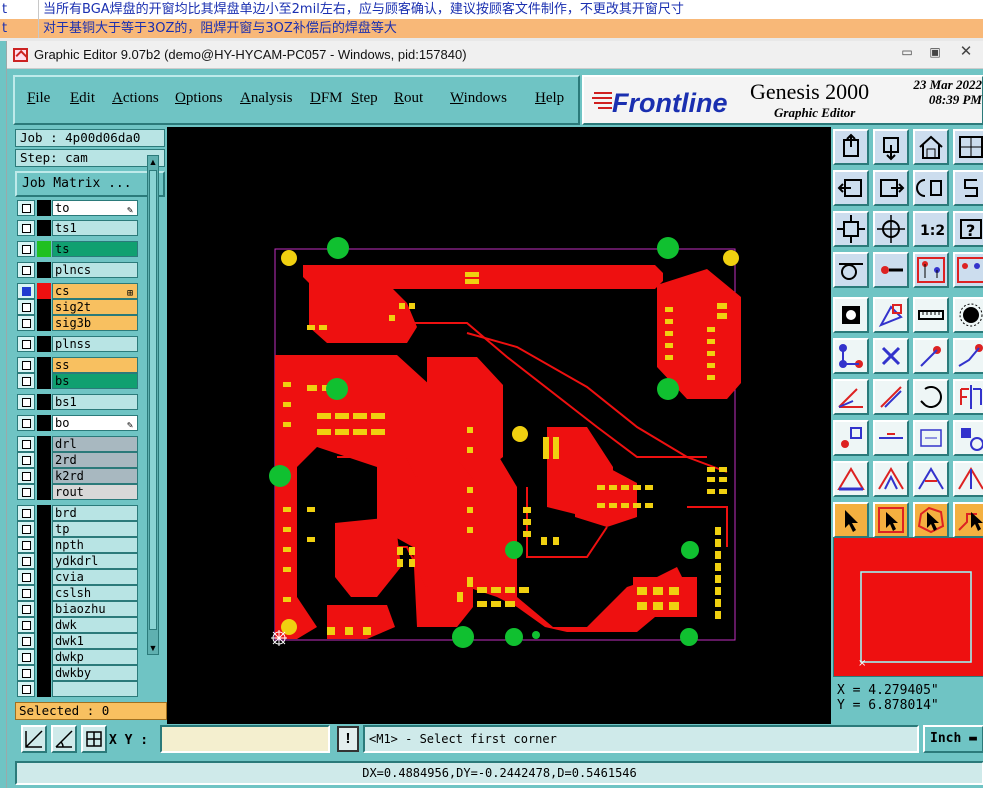  What do you see at coordinates (851, 188) in the screenshot?
I see `pan-left-icon` at bounding box center [851, 188].